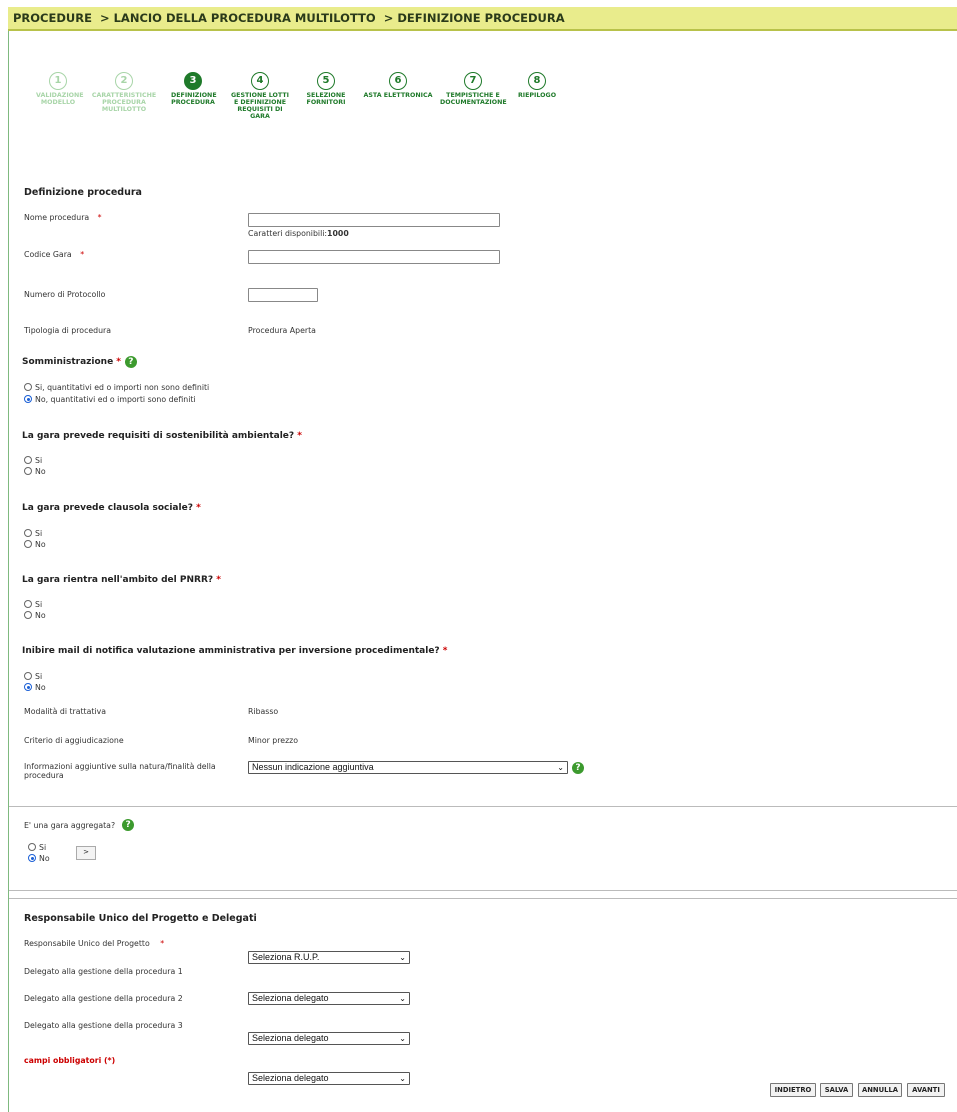  I want to click on breadcrumb-item-definizione: > DEFINIZIONE PROCEDURA, so click(474, 18).